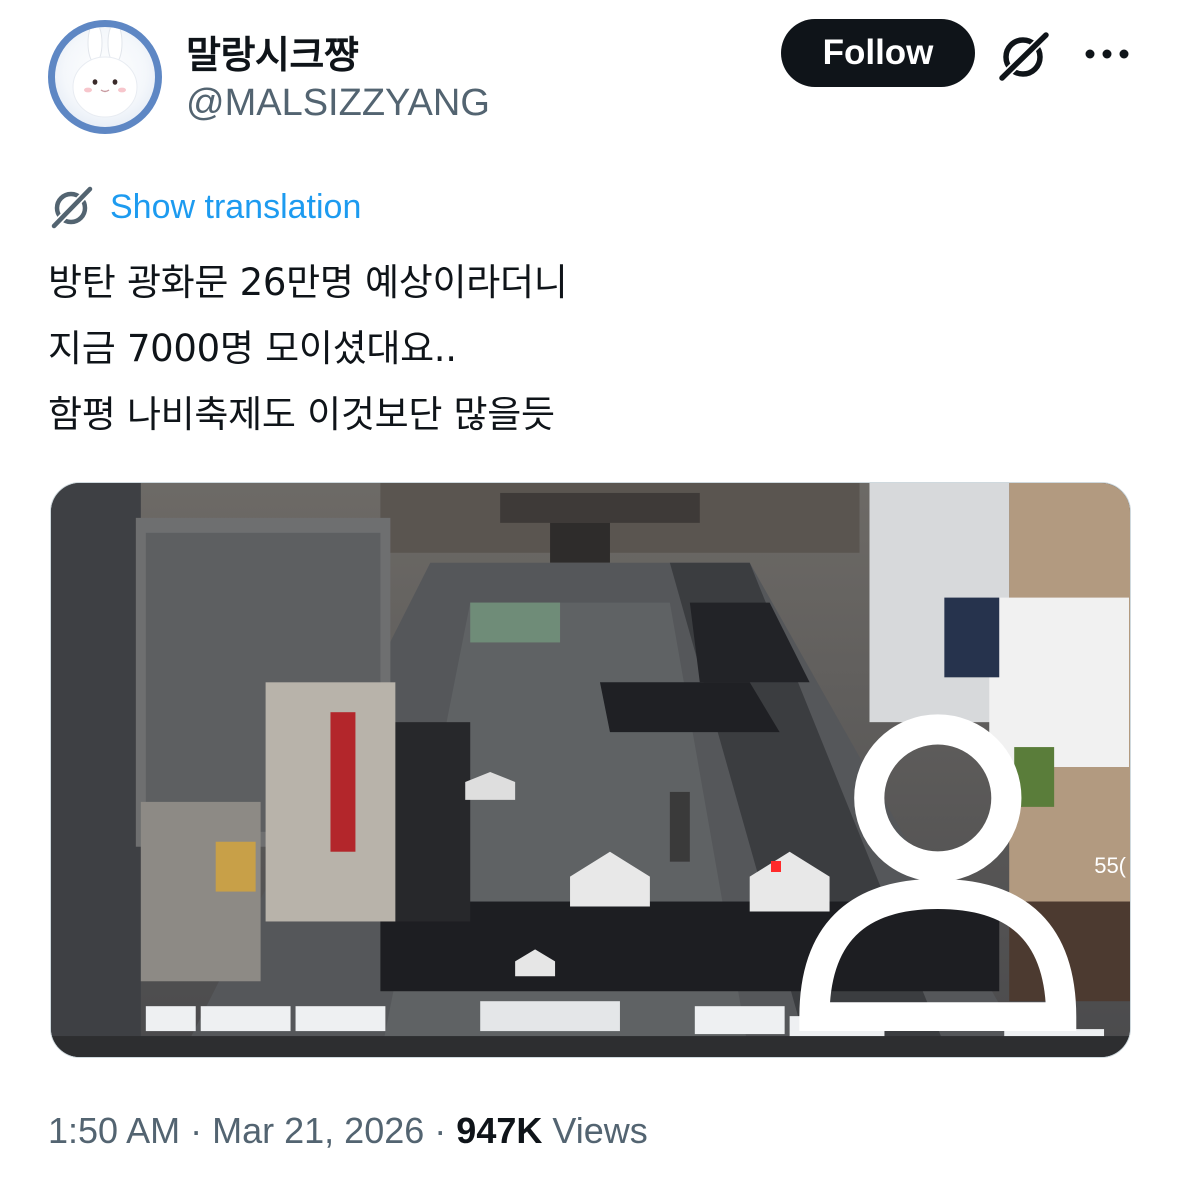 This screenshot has width=1179, height=1194. What do you see at coordinates (105, 72) in the screenshot?
I see `bunny-avatar-icon` at bounding box center [105, 72].